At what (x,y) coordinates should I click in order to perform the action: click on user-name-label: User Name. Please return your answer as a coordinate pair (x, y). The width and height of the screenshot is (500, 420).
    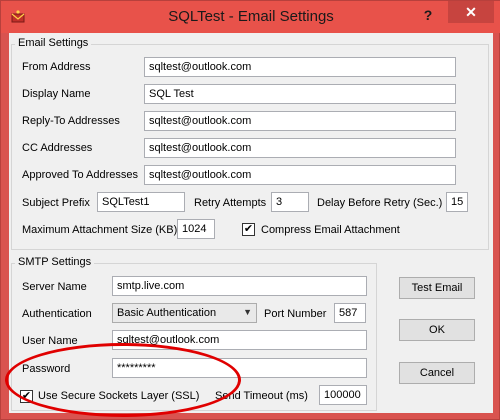
    Looking at the image, I should click on (50, 341).